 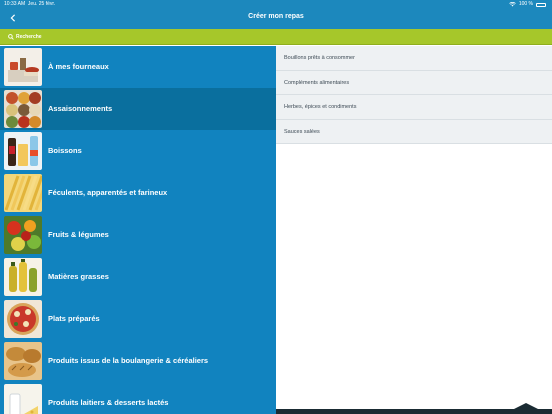 I want to click on category-label: Boissons, so click(x=65, y=150).